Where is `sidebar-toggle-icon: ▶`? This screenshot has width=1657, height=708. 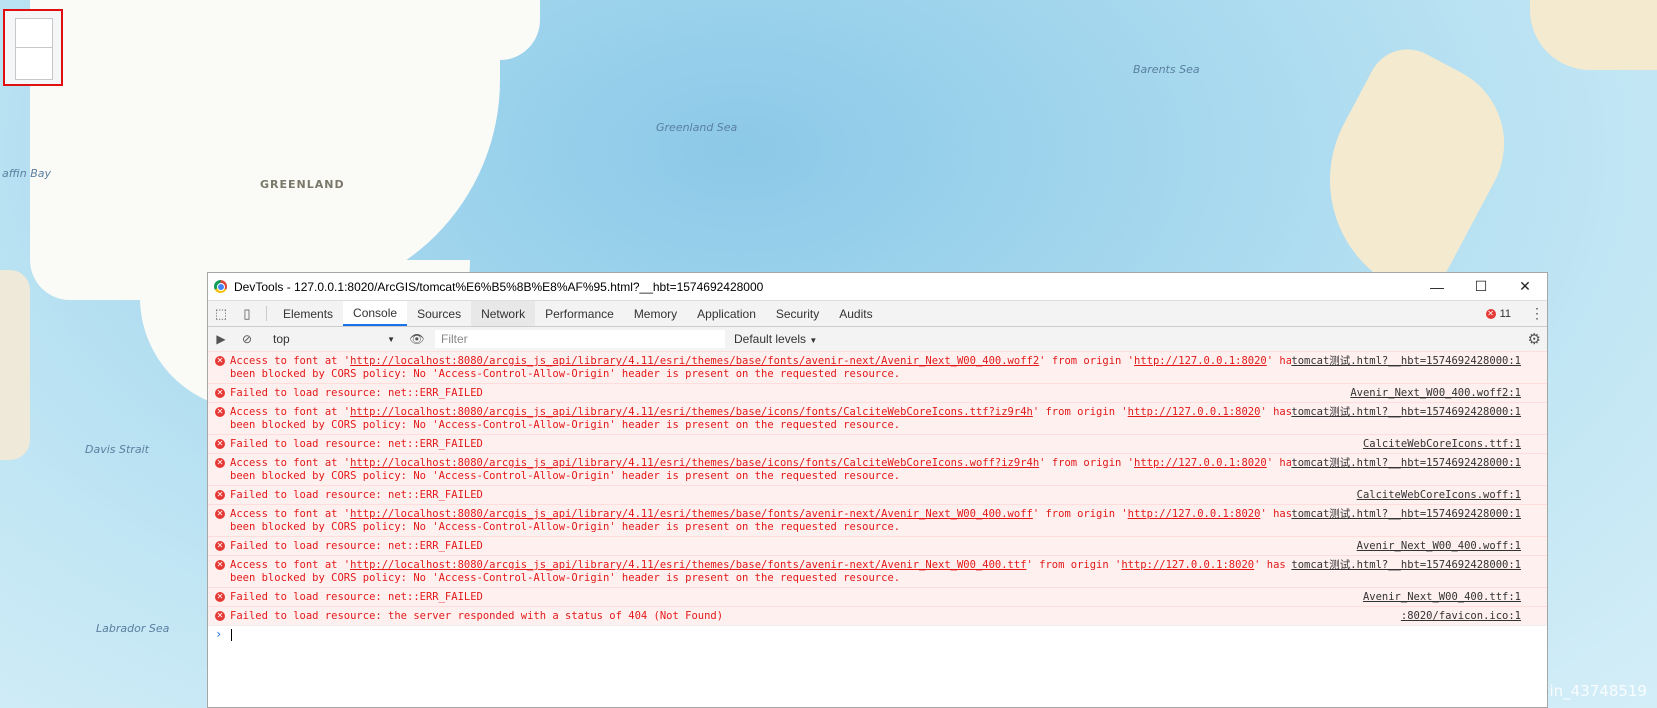 sidebar-toggle-icon: ▶ is located at coordinates (221, 339).